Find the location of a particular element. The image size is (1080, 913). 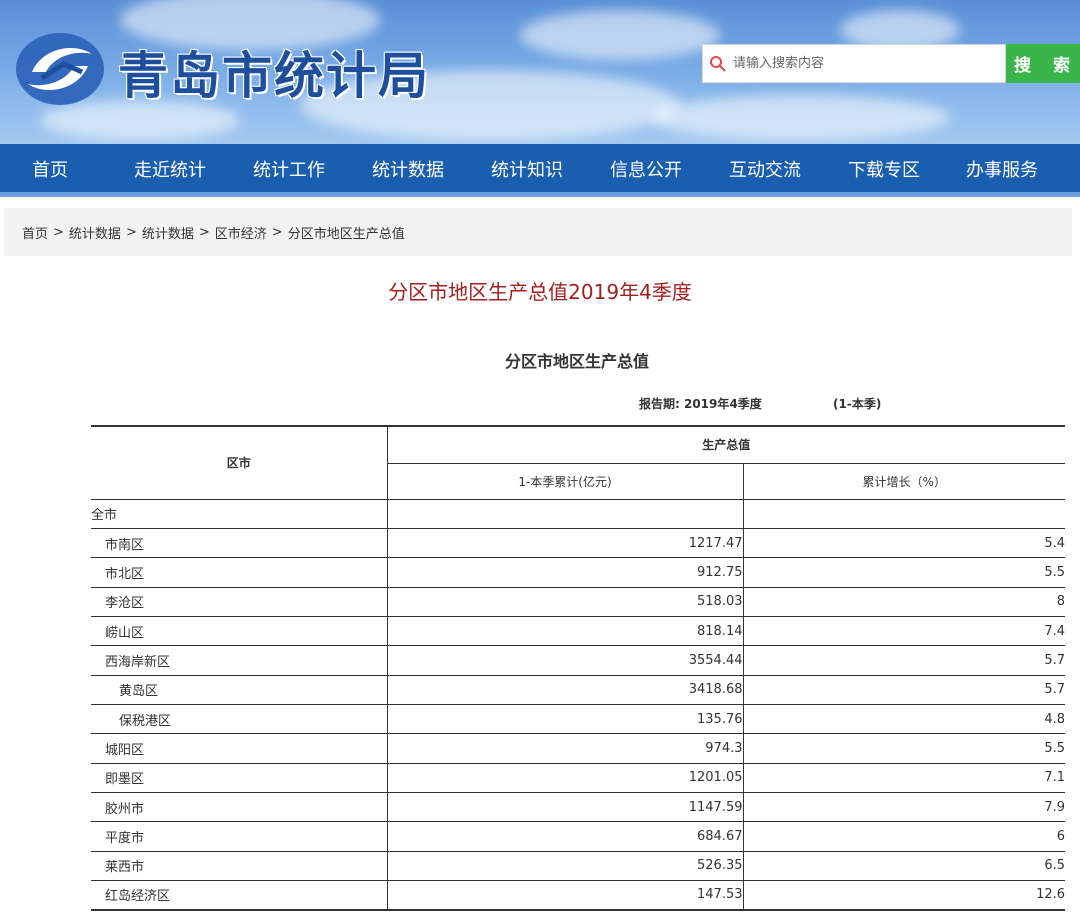

article-title: 分区市地区生产总值2019年4季度 is located at coordinates (540, 292).